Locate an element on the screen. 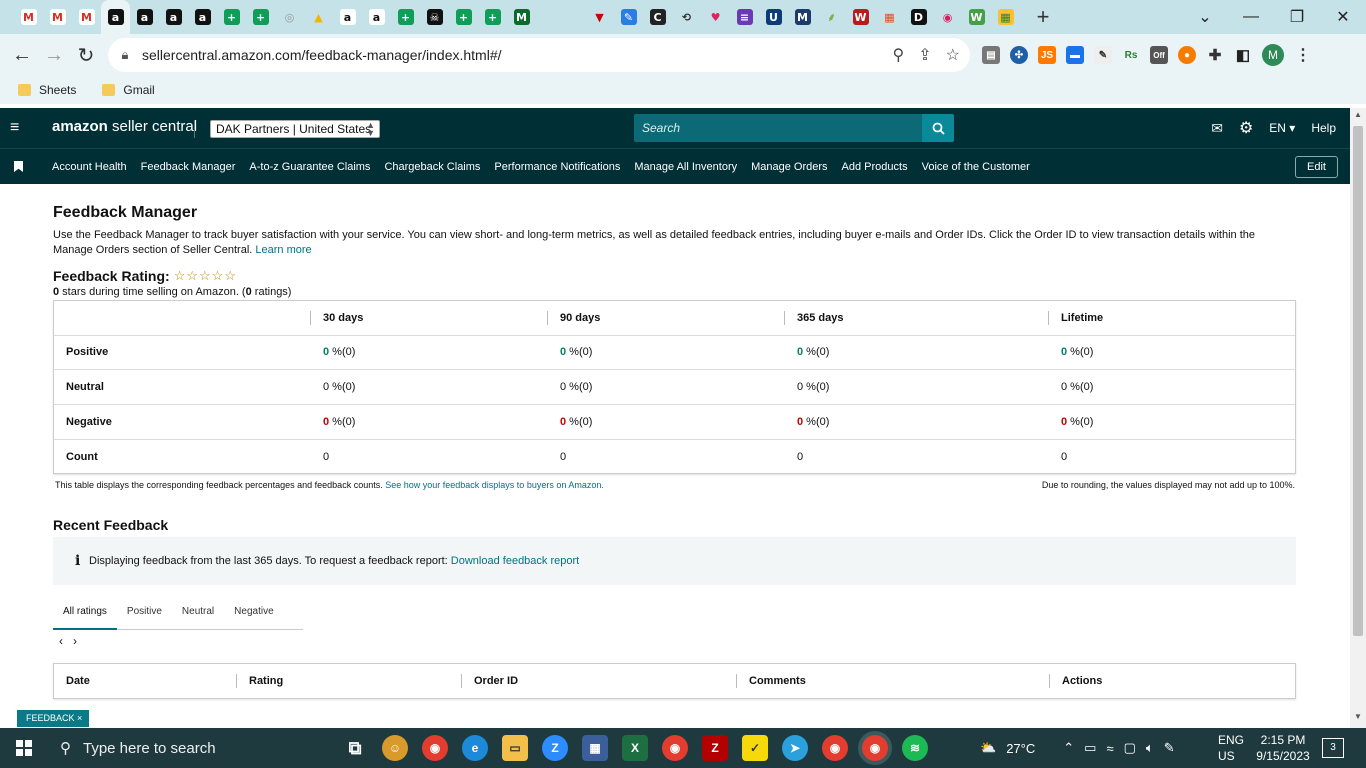  gear-icon: ⚙ is located at coordinates (1246, 128).